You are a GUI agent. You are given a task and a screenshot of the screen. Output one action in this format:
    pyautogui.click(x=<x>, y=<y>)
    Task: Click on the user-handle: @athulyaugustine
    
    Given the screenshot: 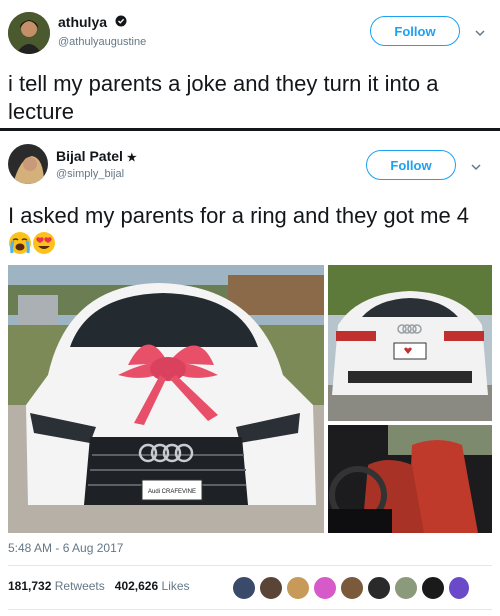 What is the action you would take?
    pyautogui.click(x=102, y=42)
    